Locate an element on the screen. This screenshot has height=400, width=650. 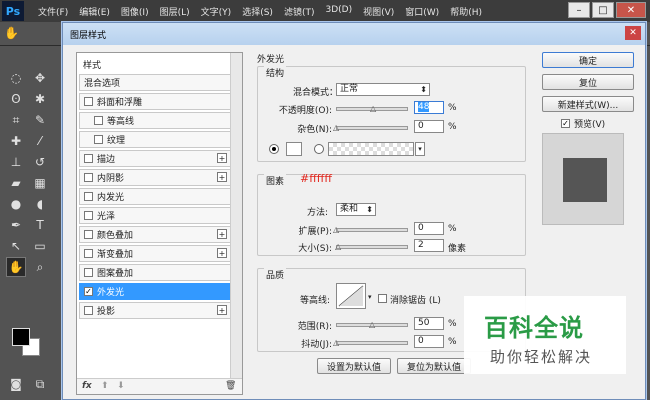
path-select-icon: ↖ is located at coordinates (16, 246).